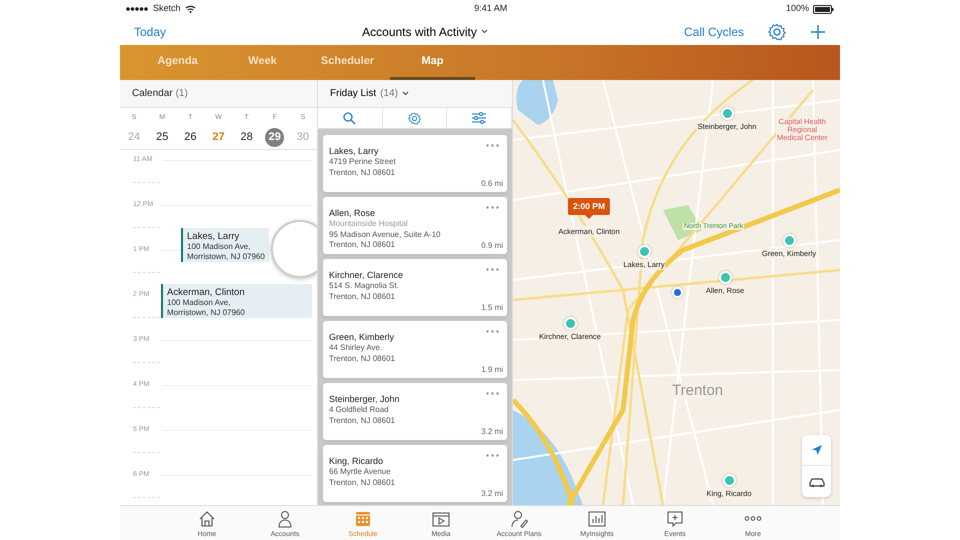  Describe the element at coordinates (352, 213) in the screenshot. I see `account-name: Allen, Rose` at that location.